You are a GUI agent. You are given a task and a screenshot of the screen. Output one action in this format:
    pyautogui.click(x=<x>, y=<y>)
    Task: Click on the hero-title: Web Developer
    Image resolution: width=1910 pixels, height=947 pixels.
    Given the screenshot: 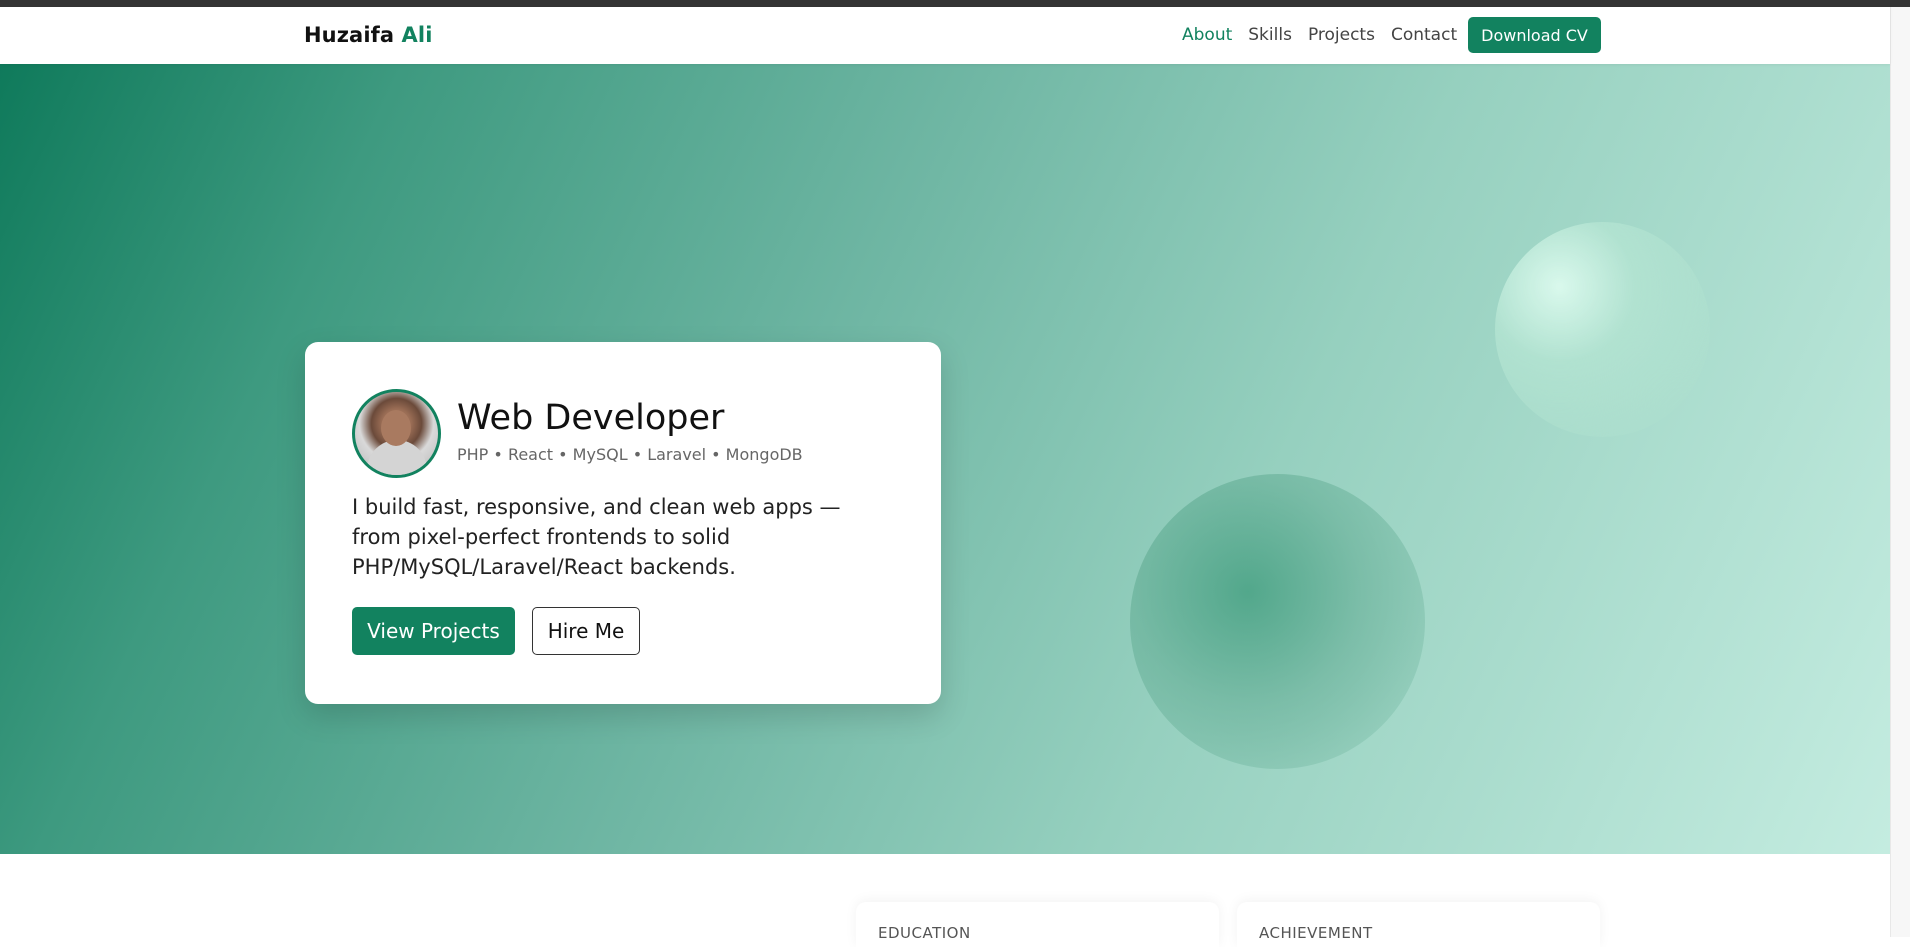 What is the action you would take?
    pyautogui.click(x=591, y=418)
    